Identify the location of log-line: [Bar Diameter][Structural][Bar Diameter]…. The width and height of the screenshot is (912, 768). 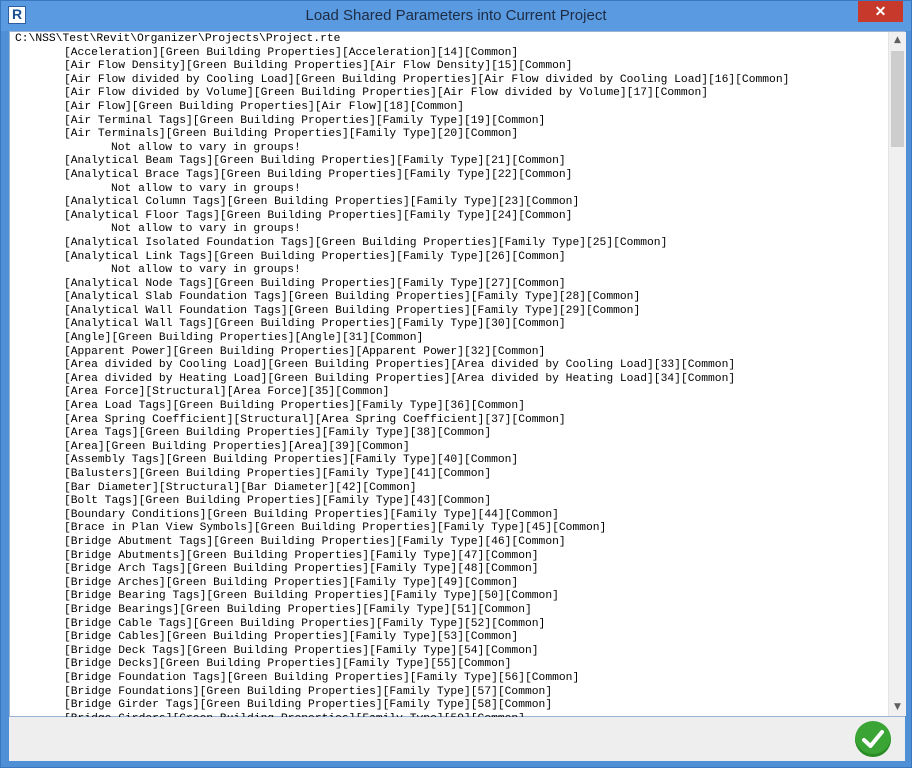
(240, 487).